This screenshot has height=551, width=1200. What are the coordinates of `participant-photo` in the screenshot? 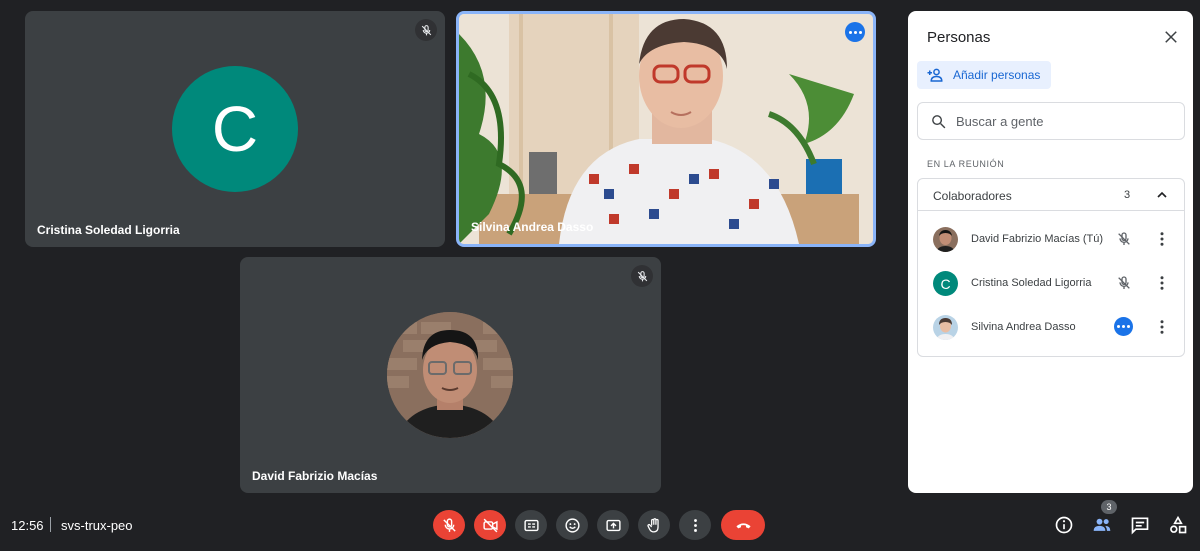 It's located at (450, 375).